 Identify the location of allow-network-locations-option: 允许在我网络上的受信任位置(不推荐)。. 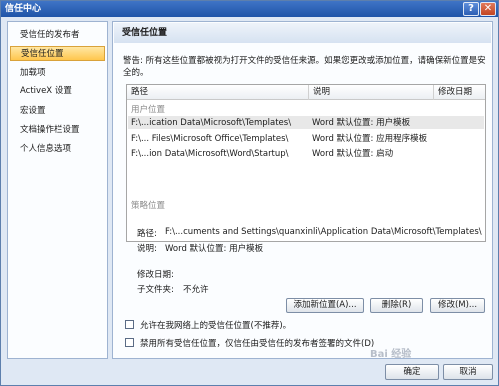
(208, 326).